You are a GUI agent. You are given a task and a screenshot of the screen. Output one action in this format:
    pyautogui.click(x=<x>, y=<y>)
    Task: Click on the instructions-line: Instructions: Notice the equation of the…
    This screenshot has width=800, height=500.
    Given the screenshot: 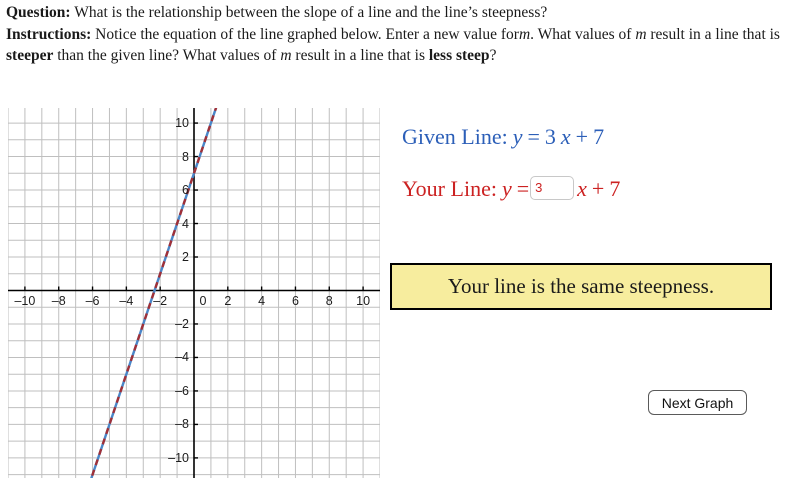 What is the action you would take?
    pyautogui.click(x=399, y=45)
    